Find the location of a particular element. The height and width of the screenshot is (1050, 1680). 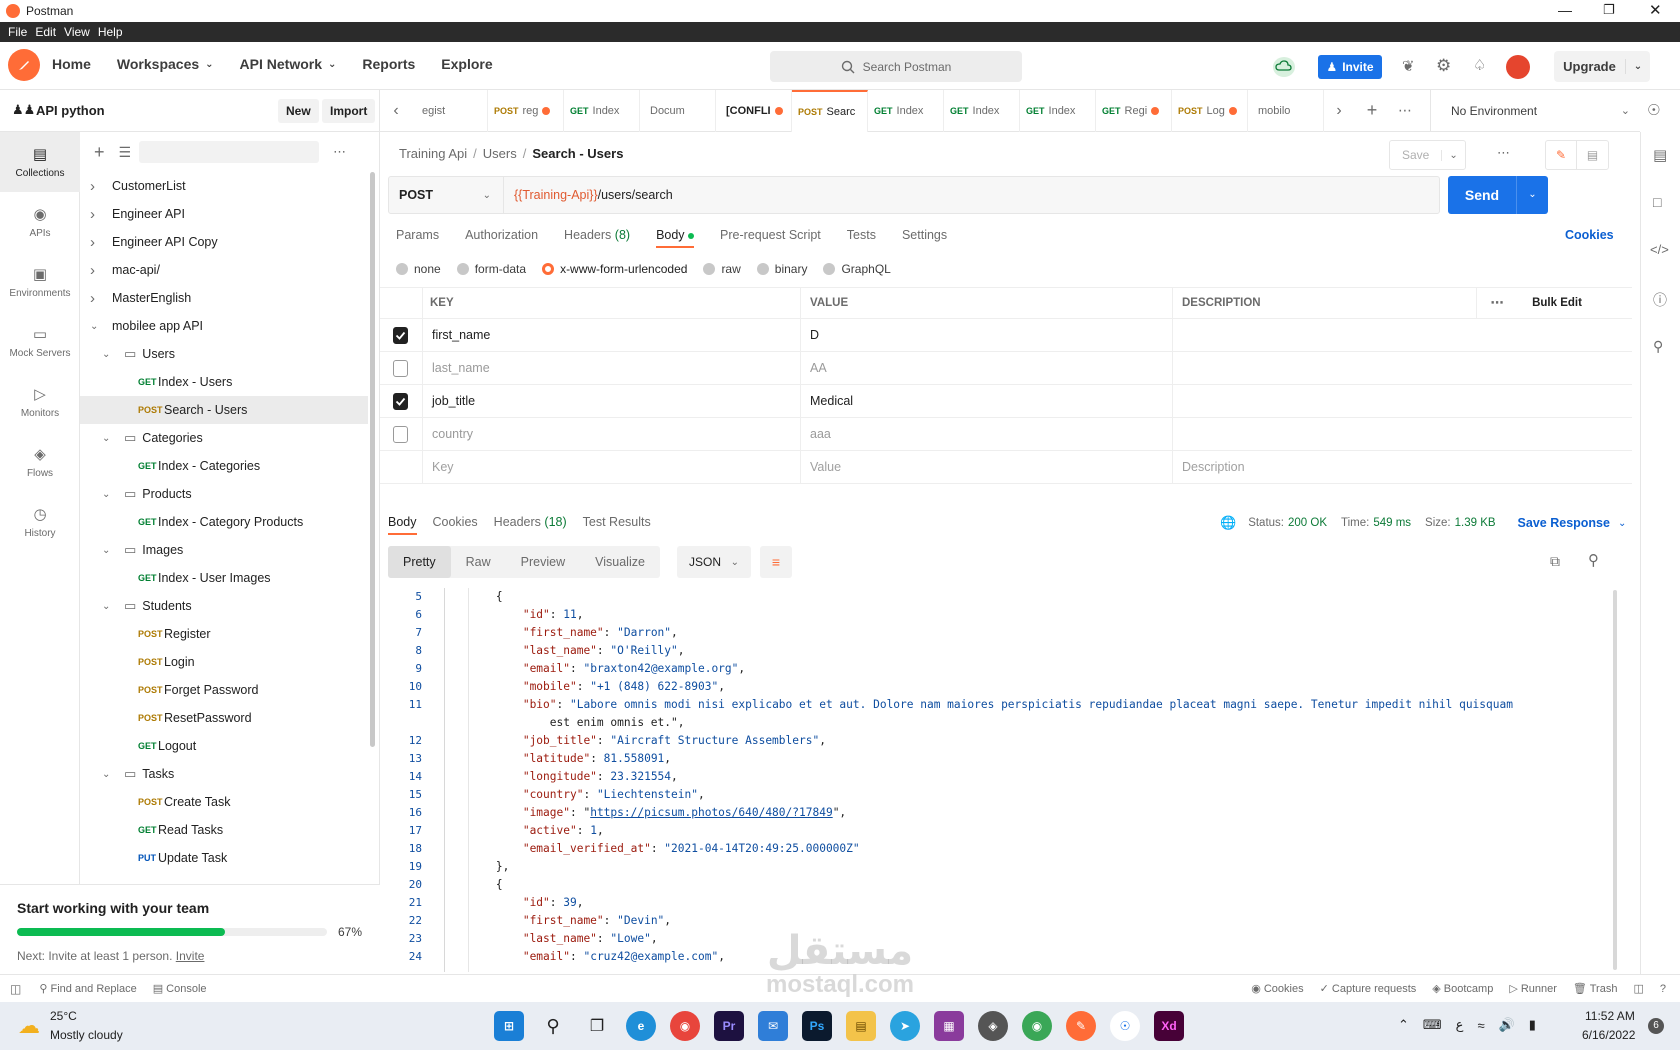

response-tab-body: Body is located at coordinates (402, 525).